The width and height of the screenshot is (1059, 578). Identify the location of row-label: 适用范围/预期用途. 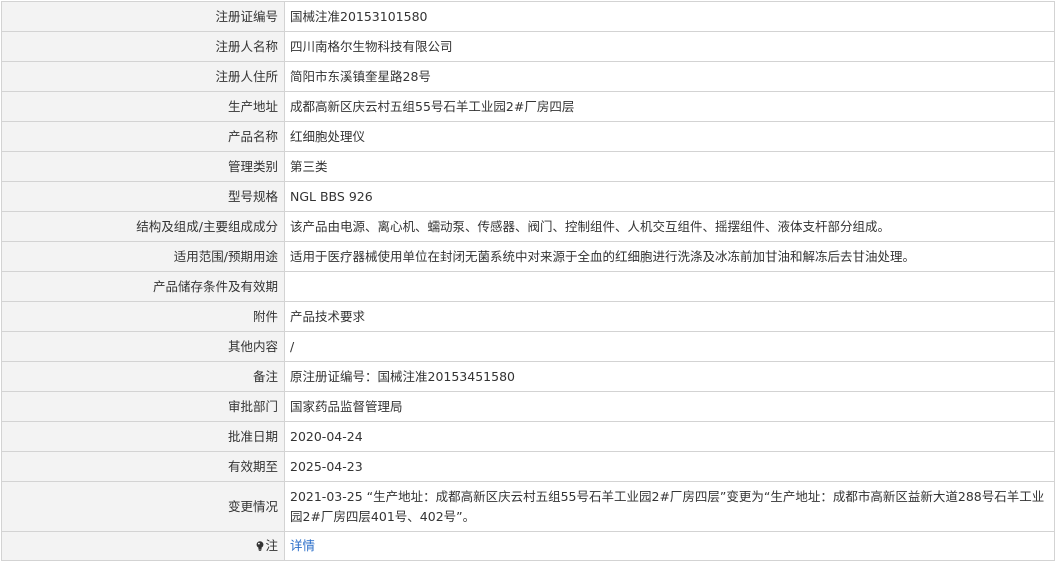
(143, 256).